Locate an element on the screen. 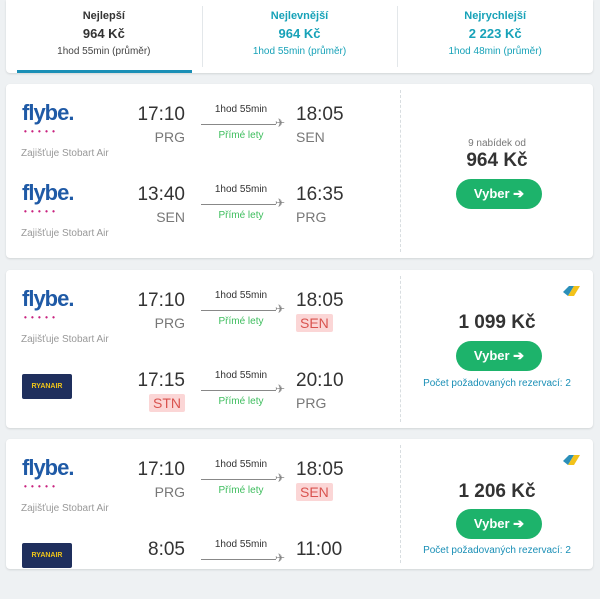 This screenshot has height=599, width=600. arrival-time: 20:10 is located at coordinates (320, 380).